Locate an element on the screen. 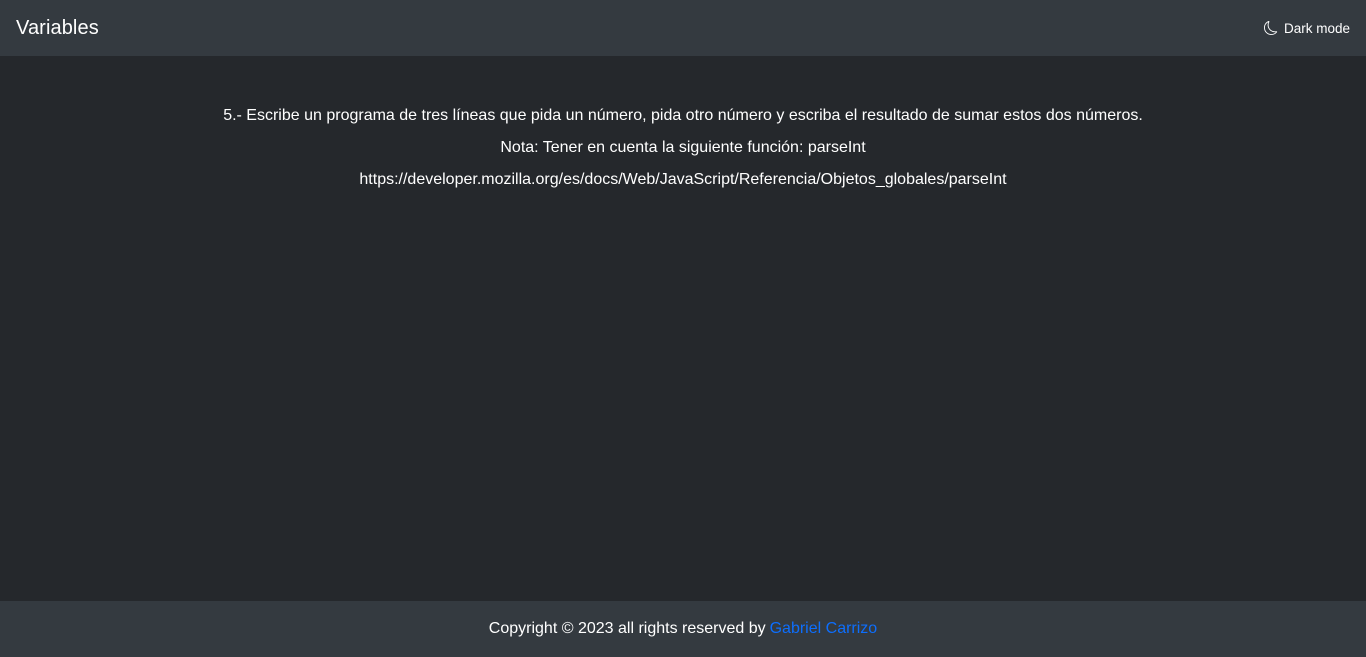 The width and height of the screenshot is (1366, 657). dark-mode-label: Dark mode is located at coordinates (1316, 28).